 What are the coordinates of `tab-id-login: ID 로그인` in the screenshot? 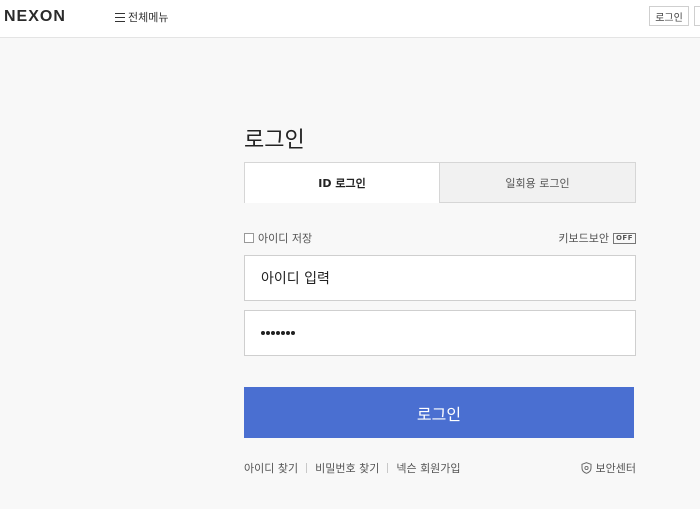 It's located at (342, 182).